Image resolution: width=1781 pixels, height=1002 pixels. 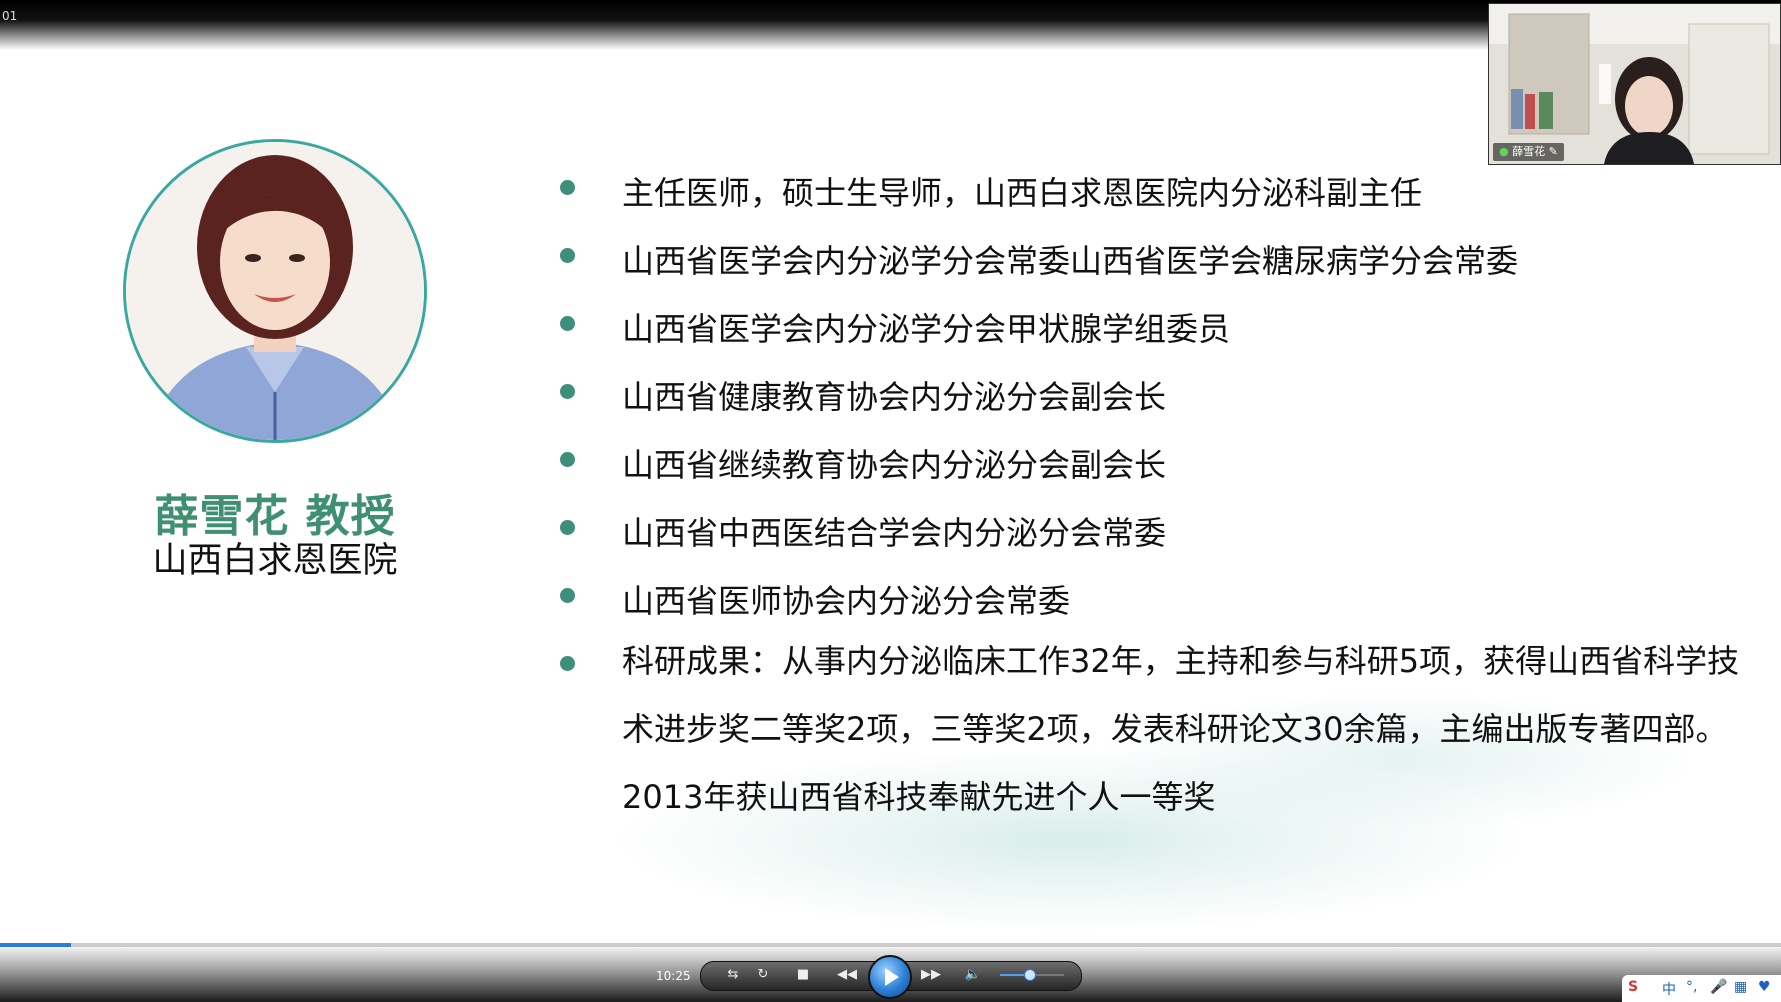 I want to click on volume-slider, so click(x=1032, y=975).